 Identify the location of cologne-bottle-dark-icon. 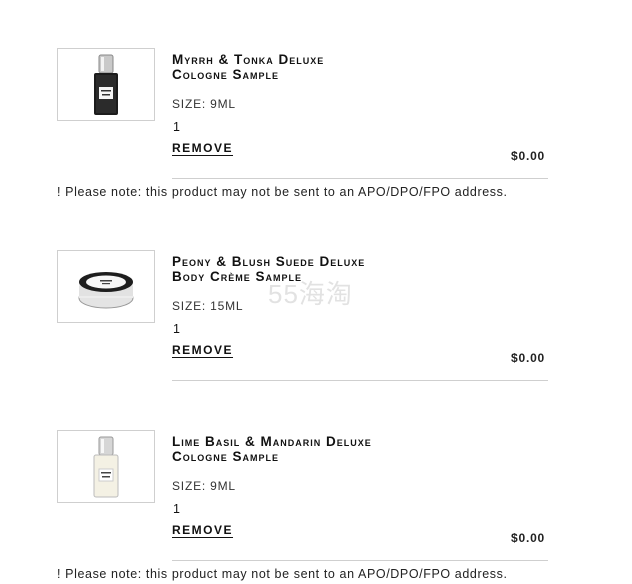
(106, 84).